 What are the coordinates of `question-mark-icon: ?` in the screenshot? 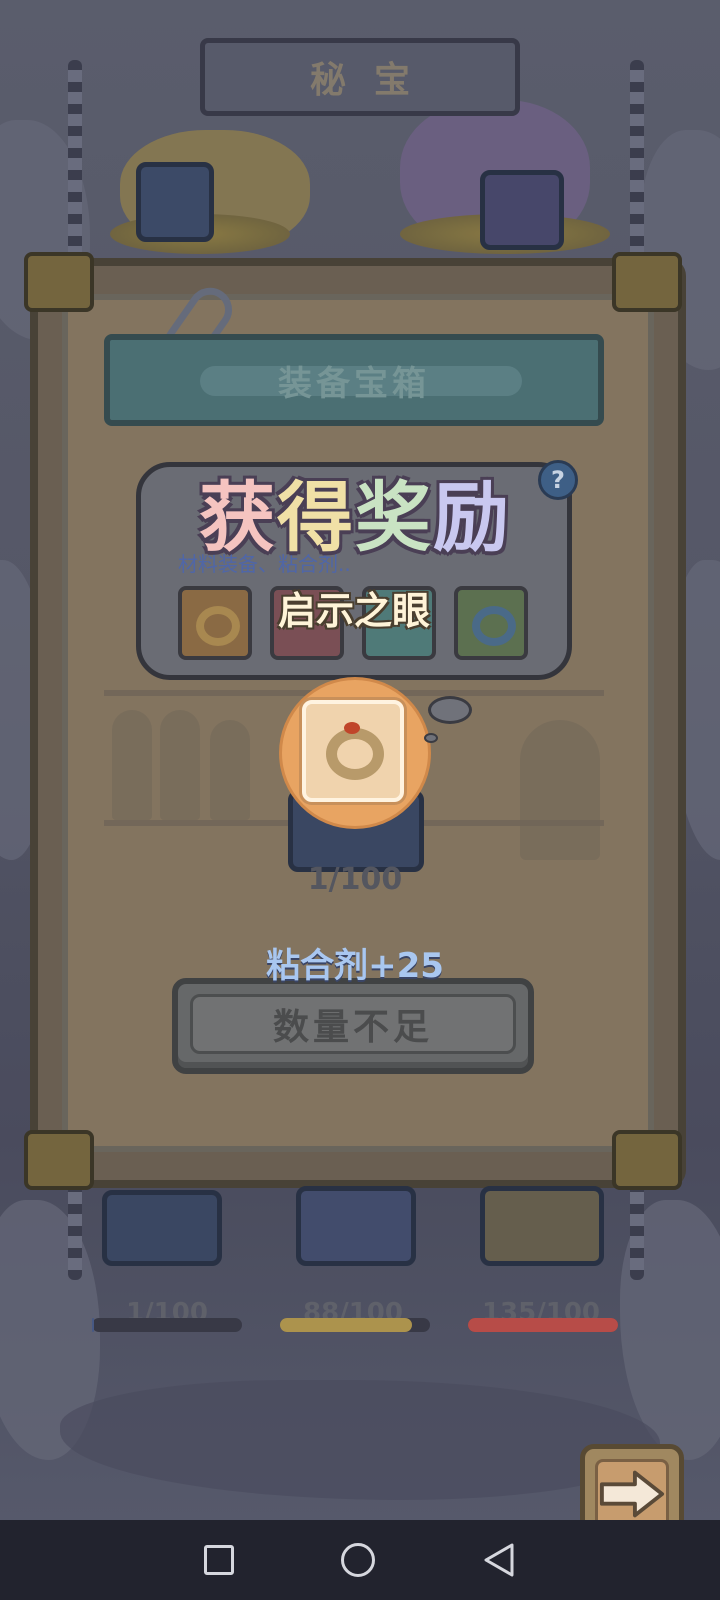 It's located at (558, 480).